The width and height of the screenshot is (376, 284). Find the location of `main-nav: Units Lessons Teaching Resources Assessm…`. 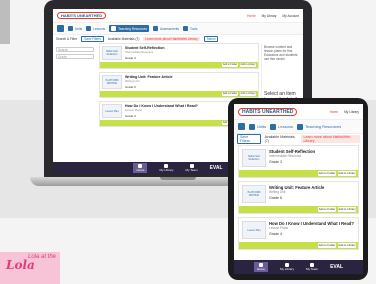

main-nav: Units Lessons Teaching Resources Assessm… is located at coordinates (178, 29).